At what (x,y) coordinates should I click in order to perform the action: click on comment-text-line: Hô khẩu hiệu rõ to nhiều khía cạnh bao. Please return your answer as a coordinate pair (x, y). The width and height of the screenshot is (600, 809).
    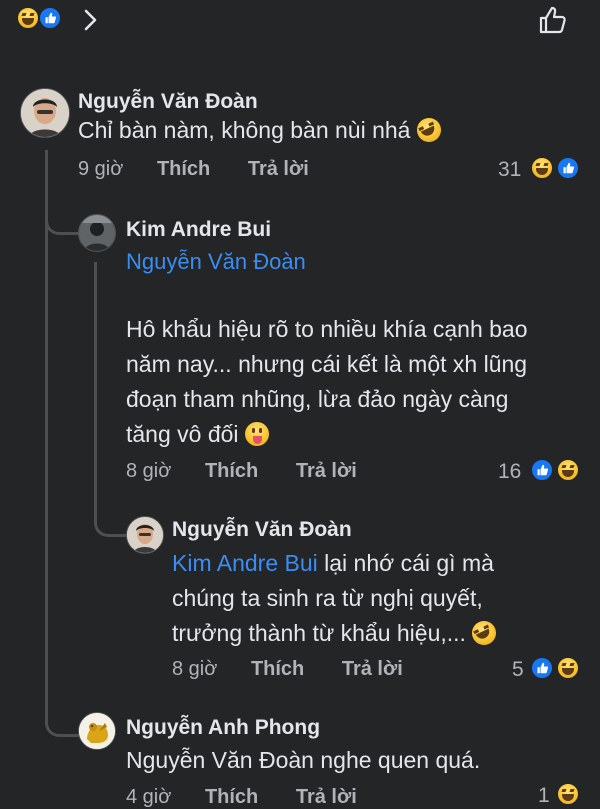
    Looking at the image, I should click on (327, 329).